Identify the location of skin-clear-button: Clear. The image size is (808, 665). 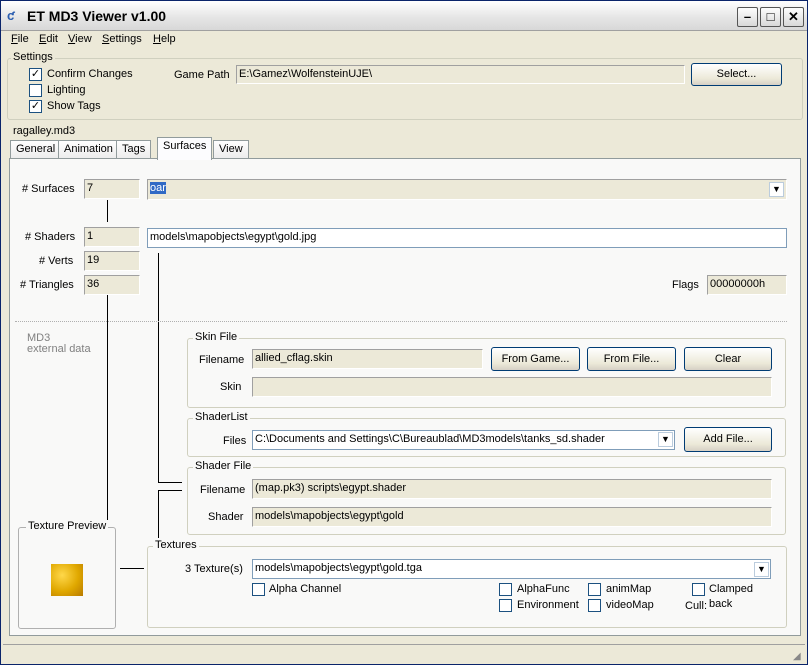
(728, 359).